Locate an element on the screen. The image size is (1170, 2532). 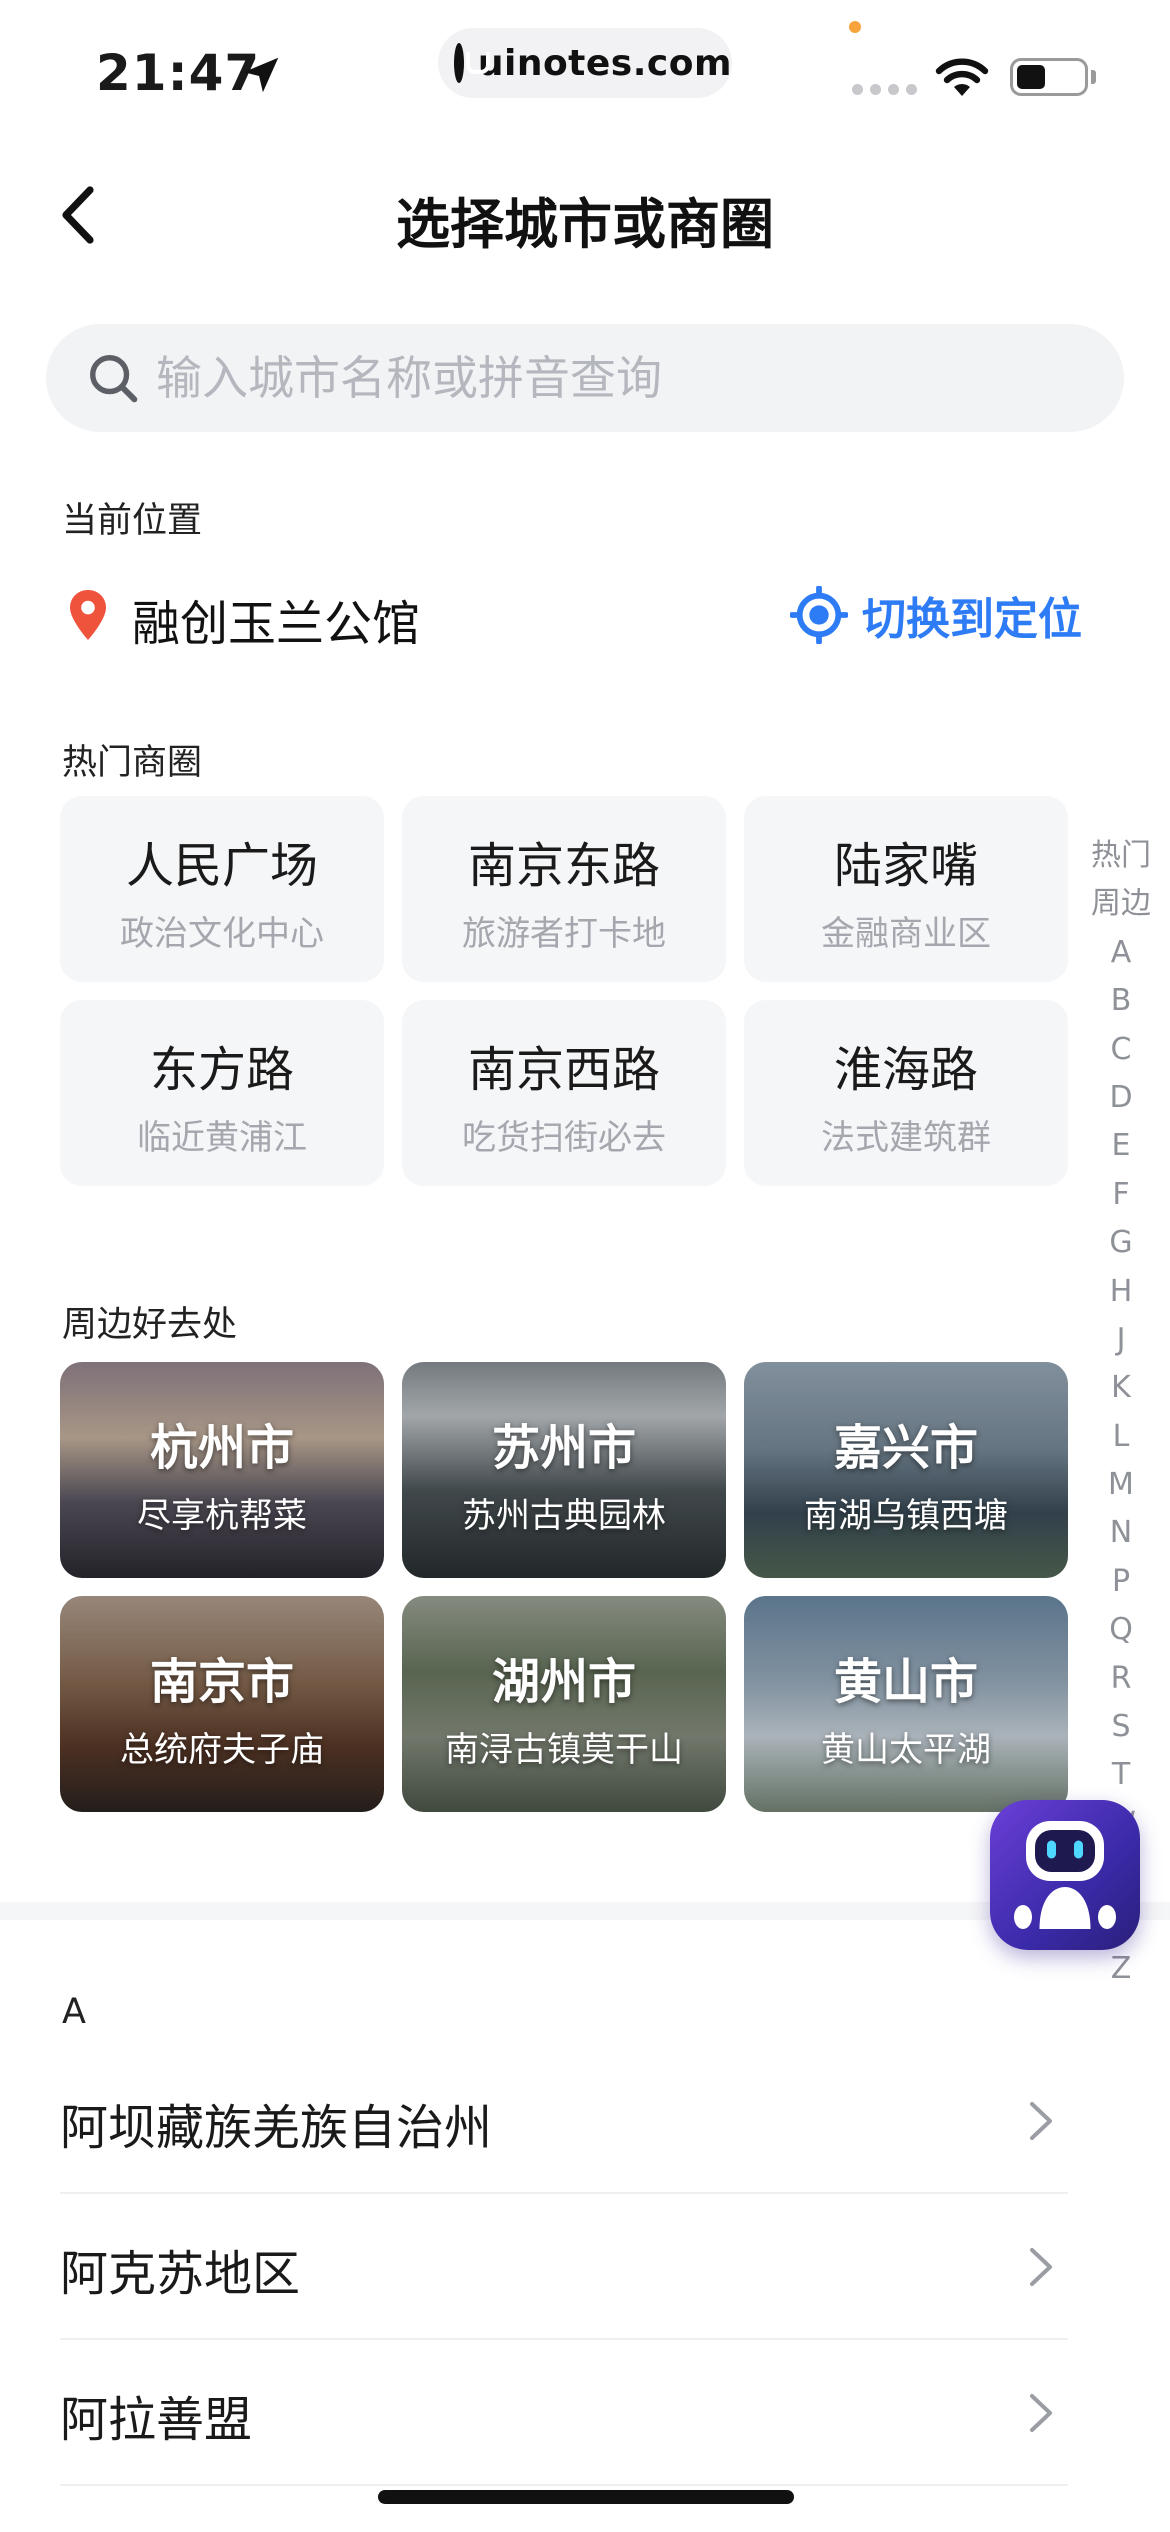
nearby-city-subtitle: 苏州古典园林 is located at coordinates (564, 1516).